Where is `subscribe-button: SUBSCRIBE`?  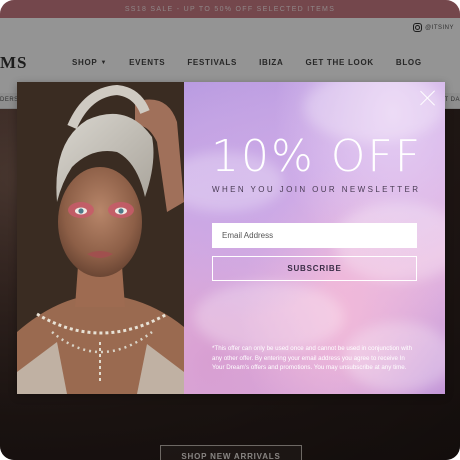
subscribe-button: SUBSCRIBE is located at coordinates (314, 268).